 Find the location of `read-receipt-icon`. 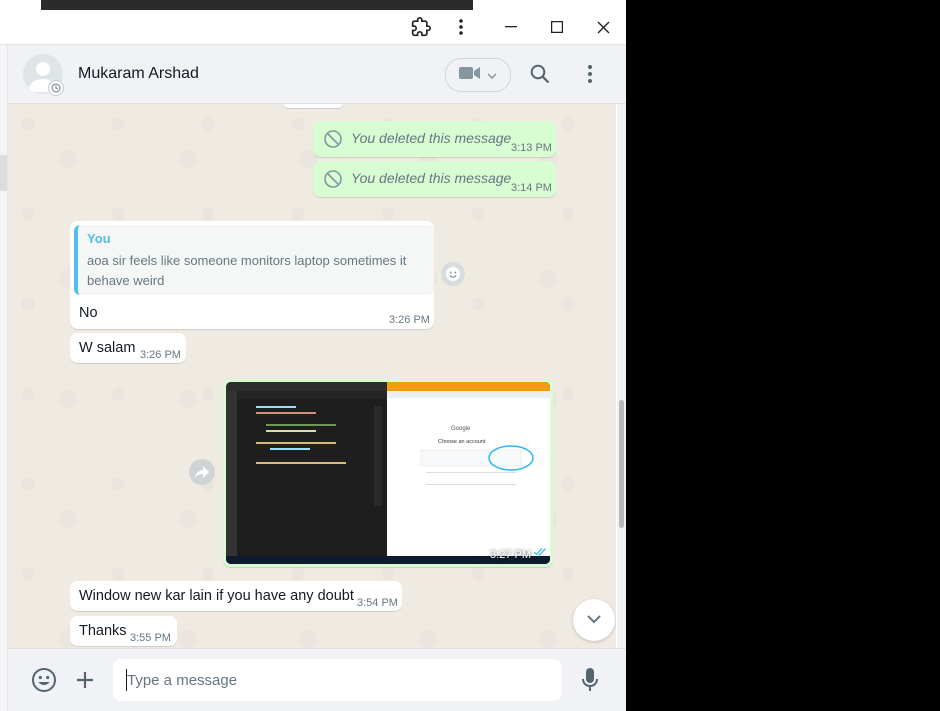

read-receipt-icon is located at coordinates (540, 552).